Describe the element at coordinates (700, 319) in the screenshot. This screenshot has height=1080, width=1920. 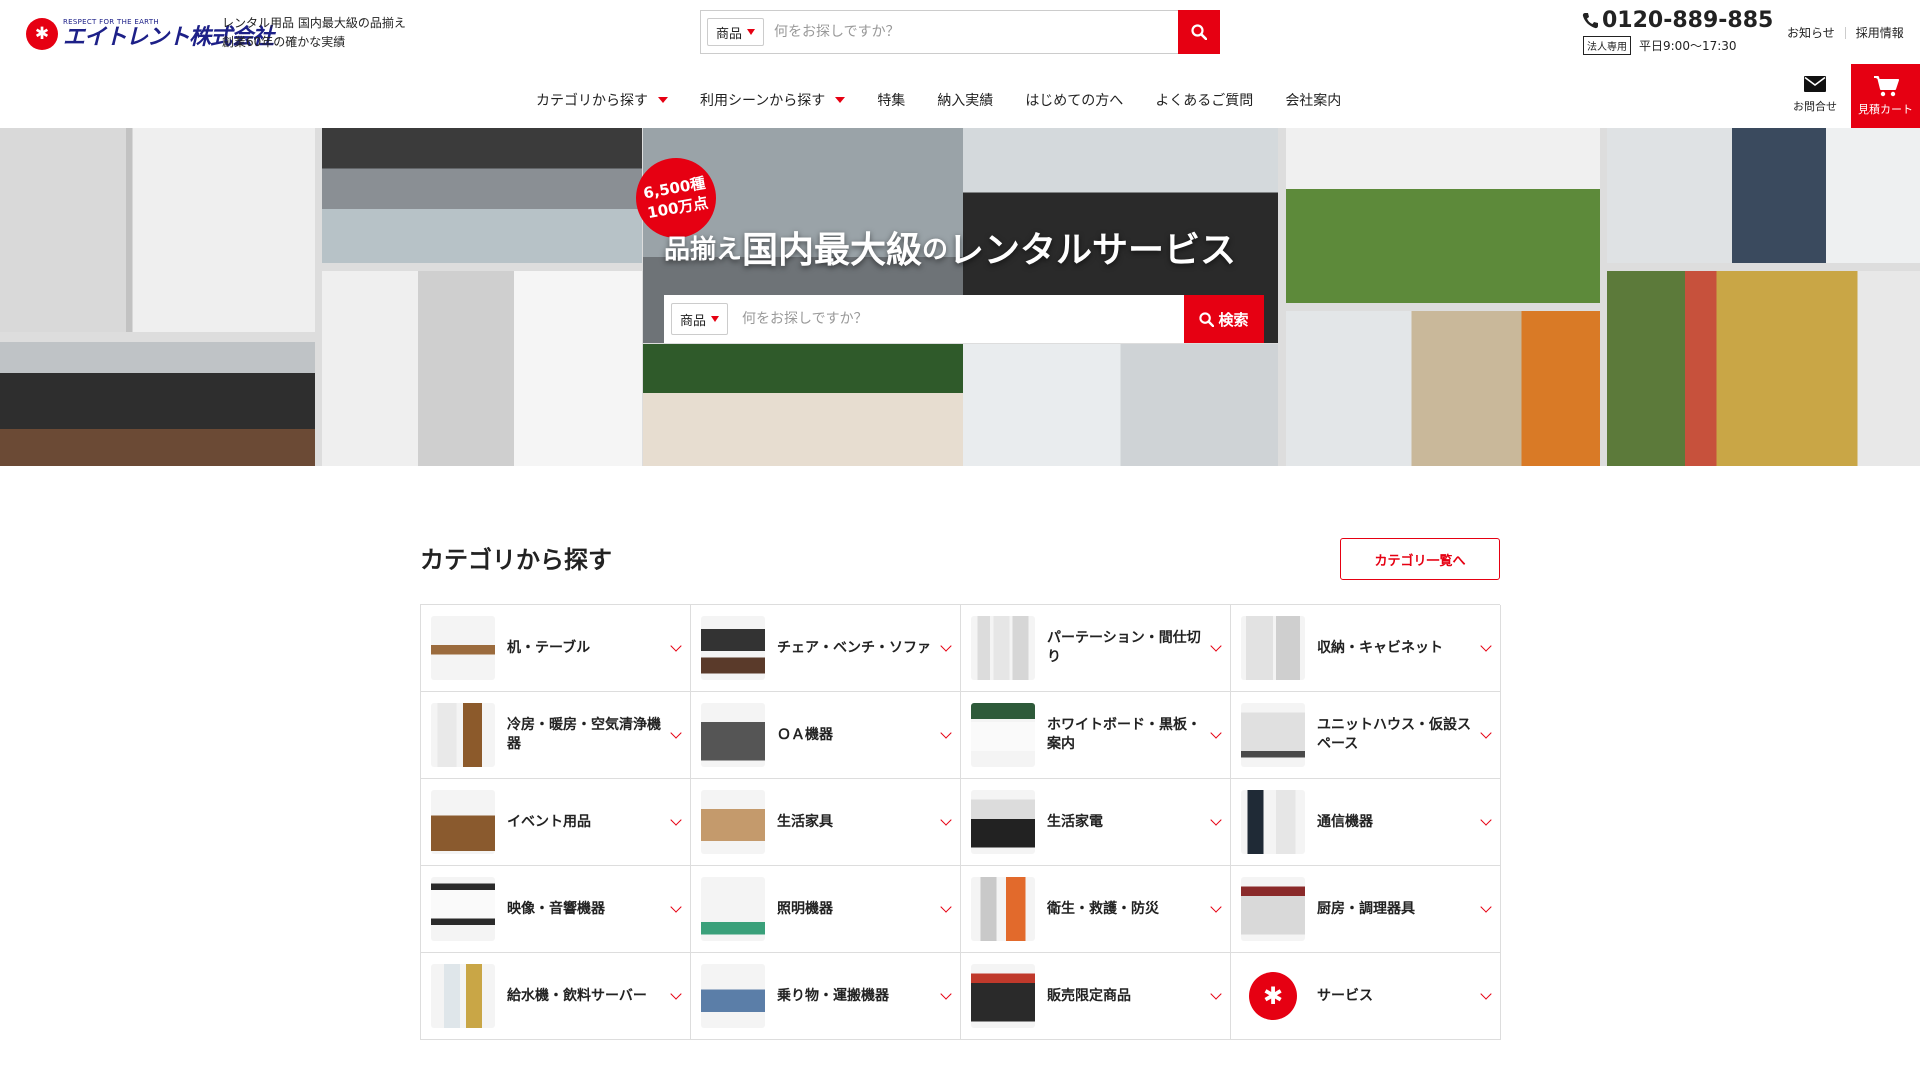
I see `hero-search-category-select: 商品` at that location.